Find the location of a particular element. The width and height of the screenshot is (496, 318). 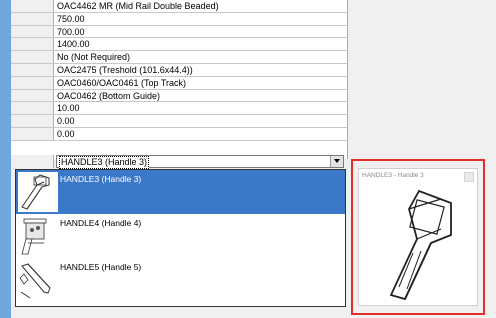

chevron-down-icon is located at coordinates (337, 161).